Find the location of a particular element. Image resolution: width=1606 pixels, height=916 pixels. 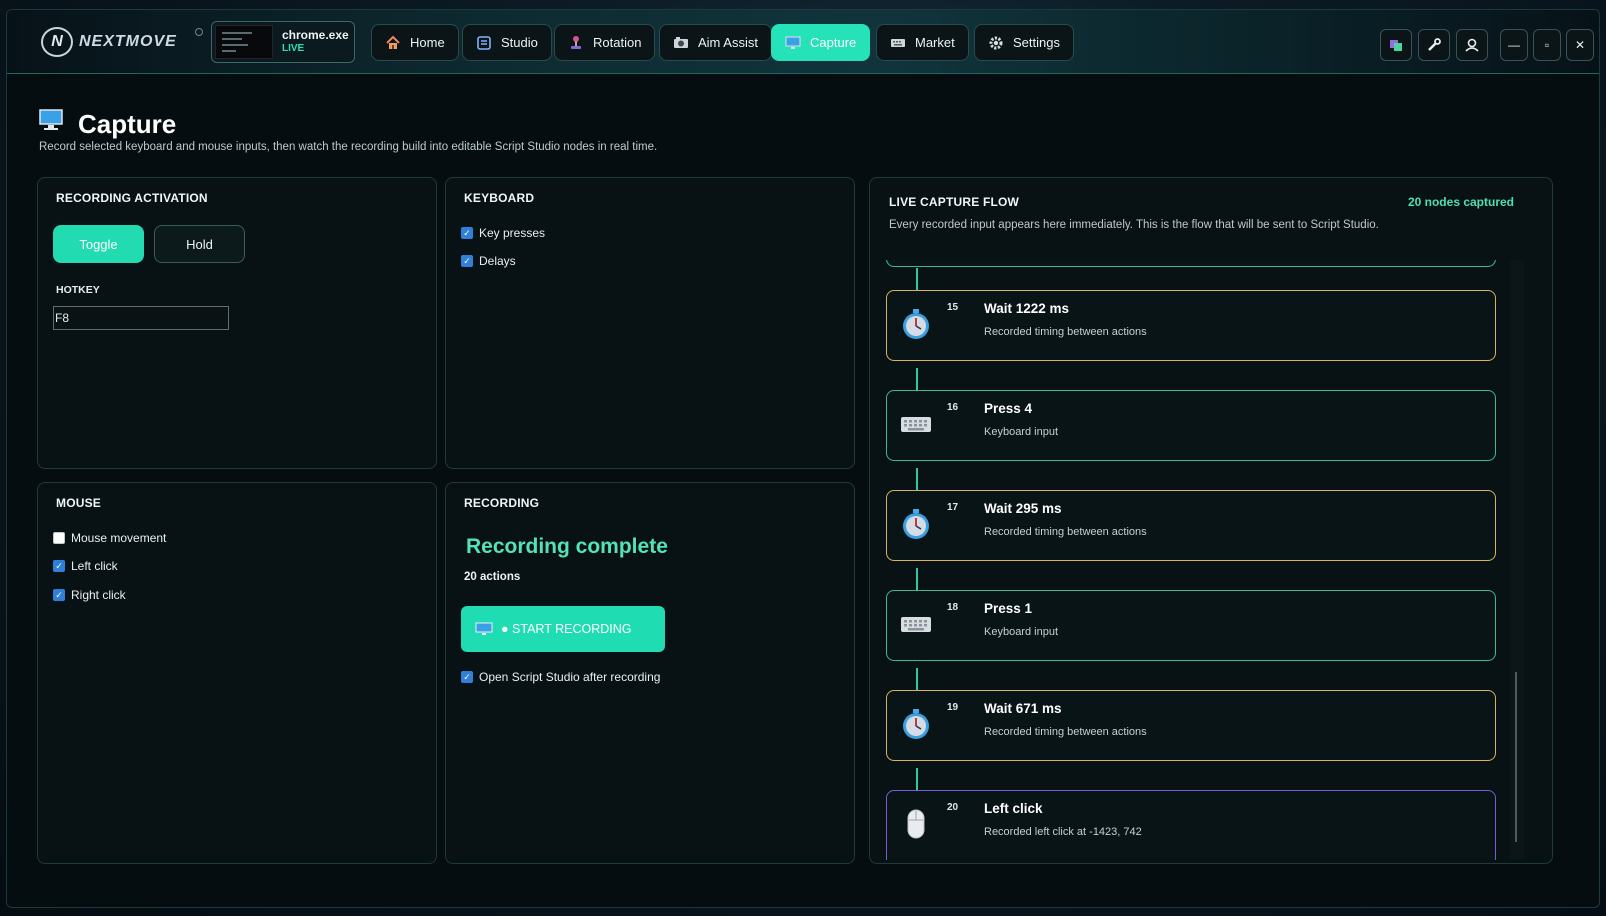

process-selector: chrome.exe LIVE is located at coordinates (283, 42).